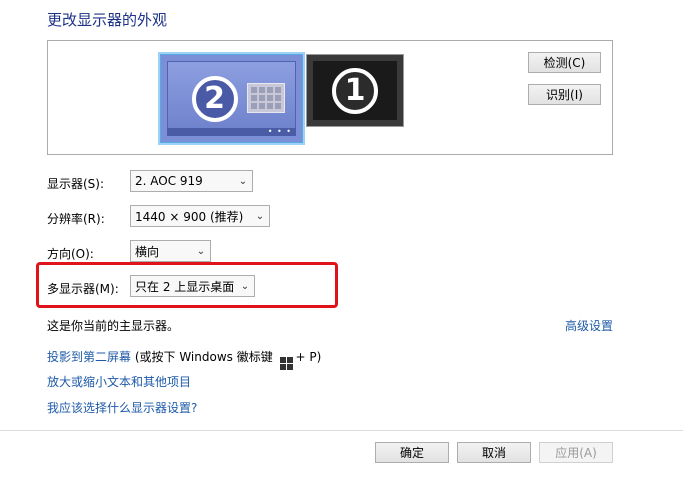  I want to click on resolution-select: 1440 × 900 (推荐) ⌄, so click(200, 216).